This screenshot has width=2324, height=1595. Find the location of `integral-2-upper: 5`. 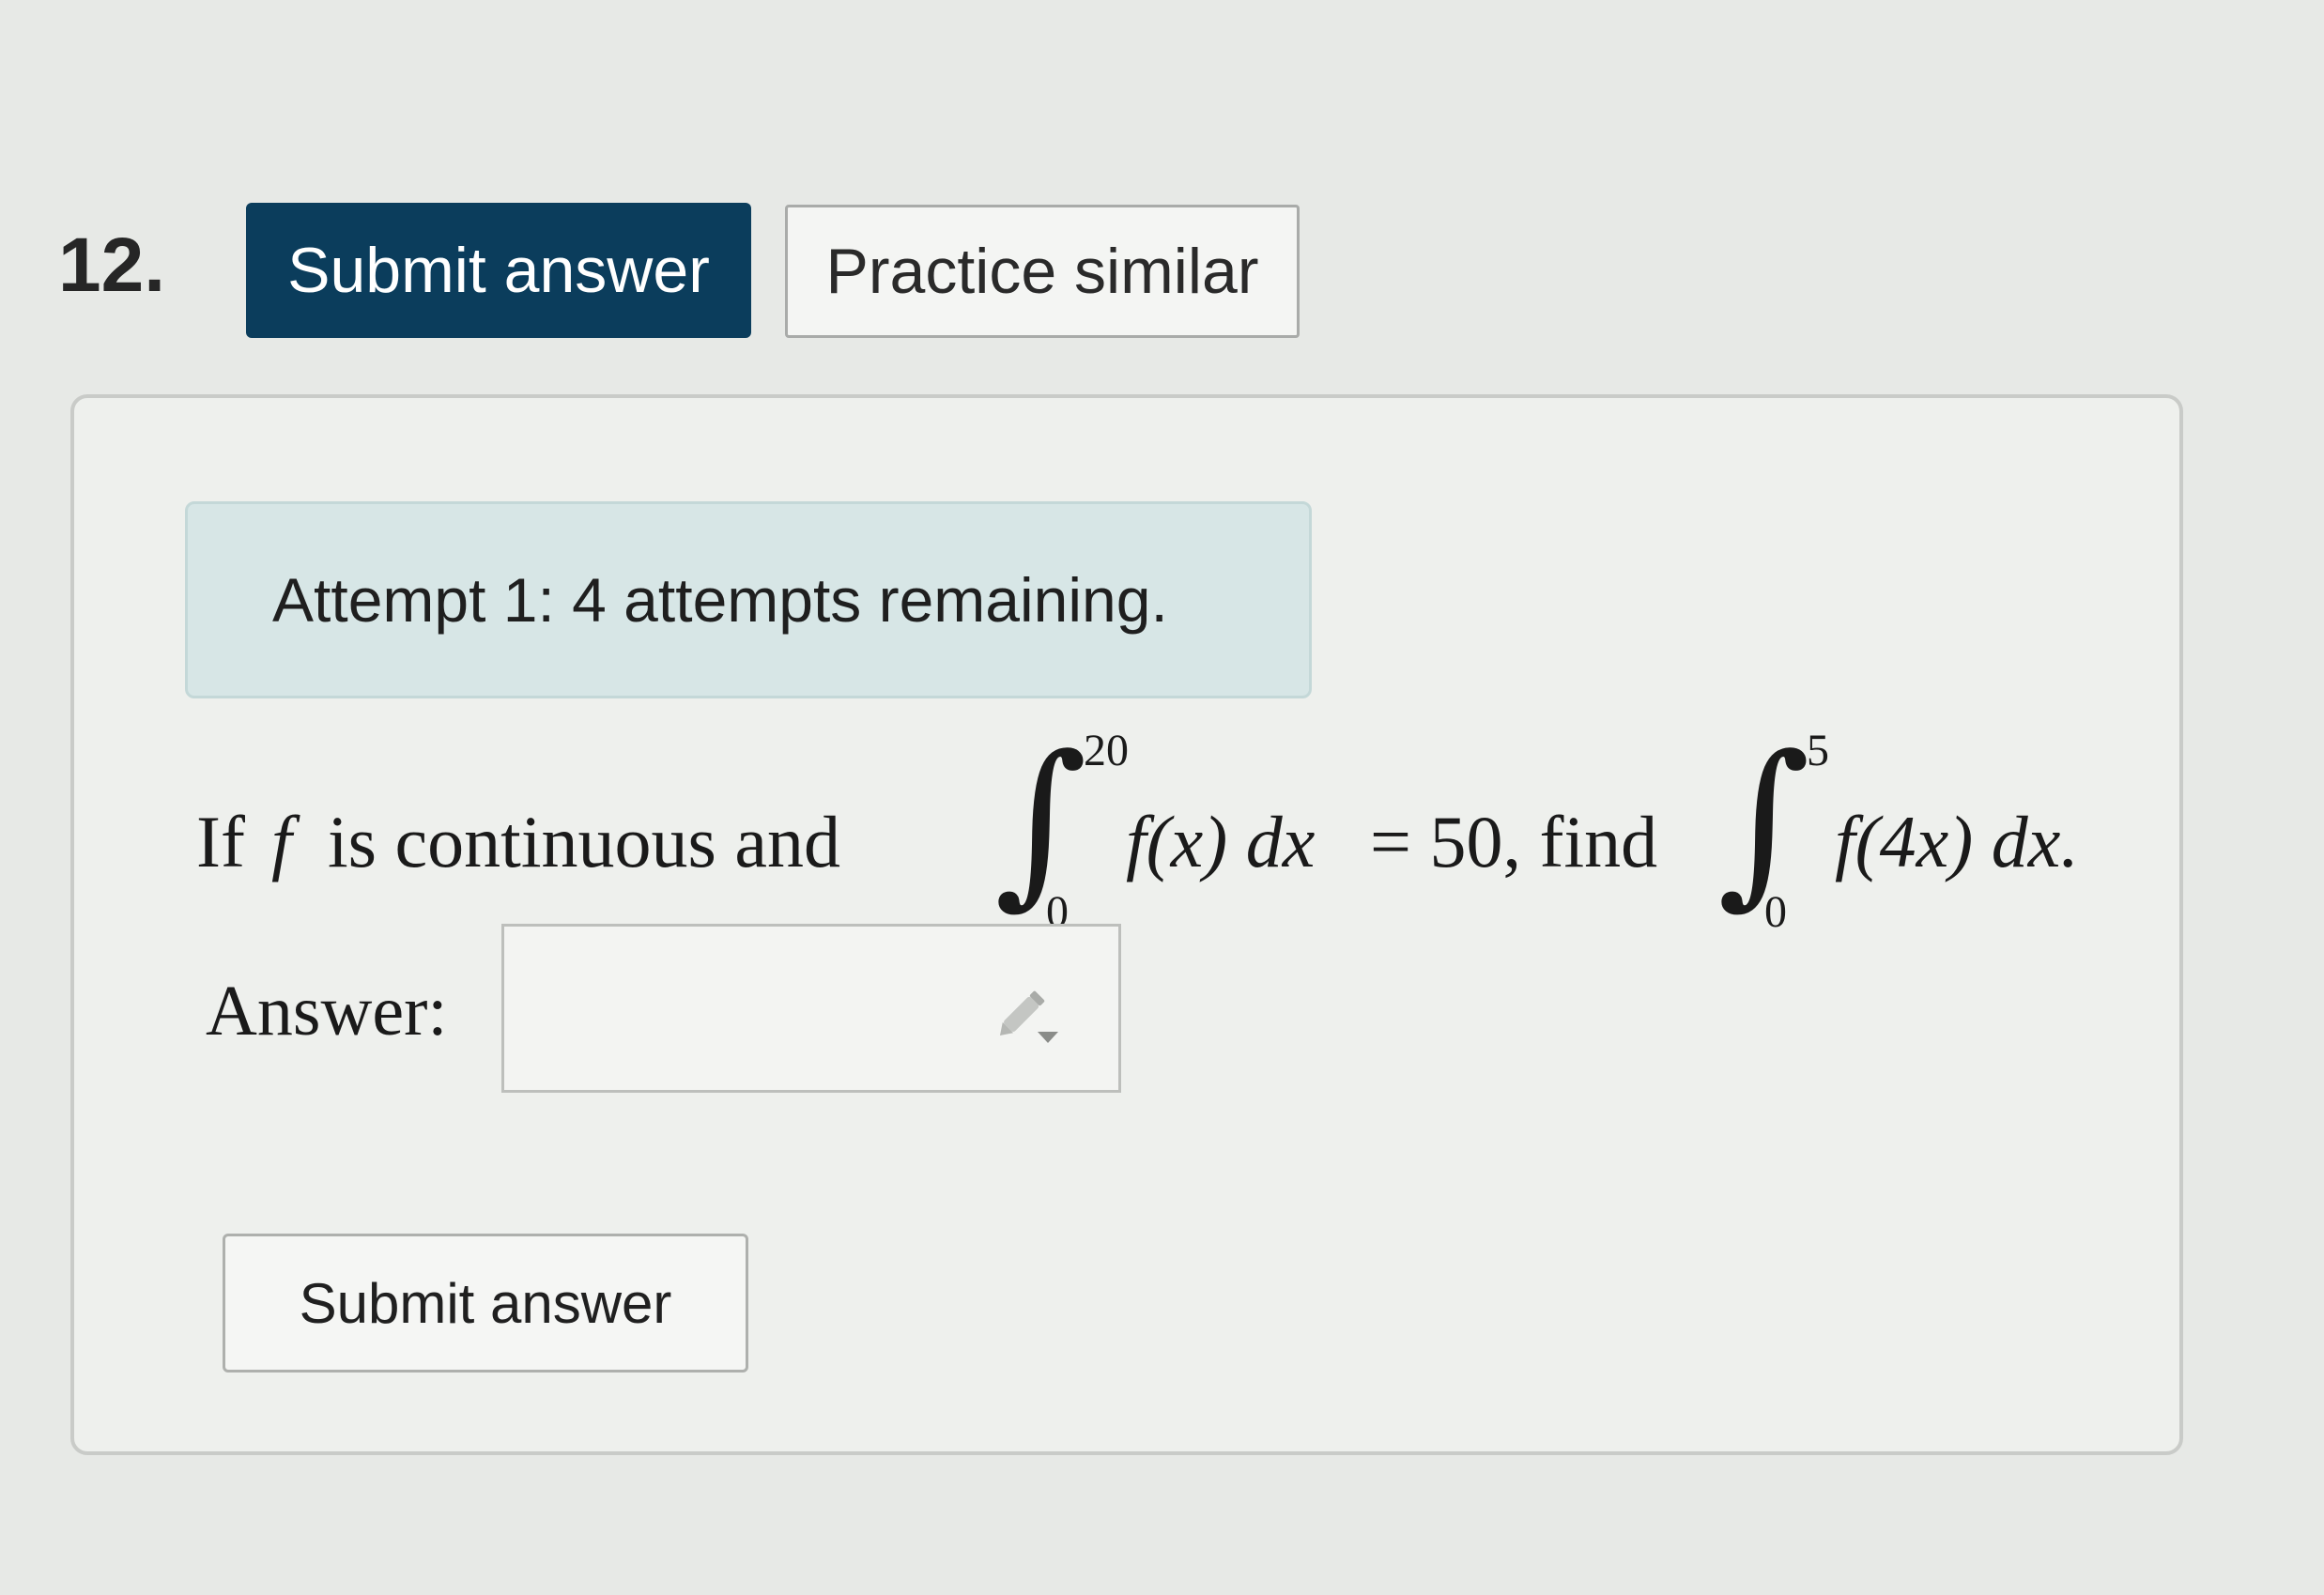

integral-2-upper: 5 is located at coordinates (1818, 751).